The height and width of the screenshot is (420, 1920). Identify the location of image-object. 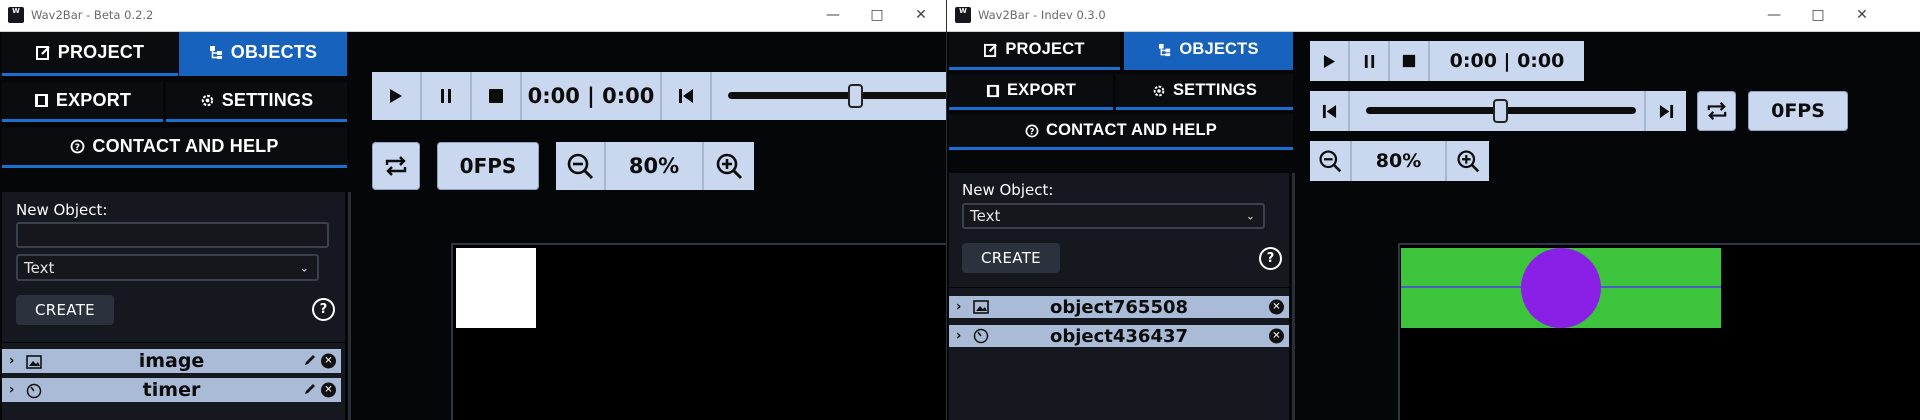
(496, 288).